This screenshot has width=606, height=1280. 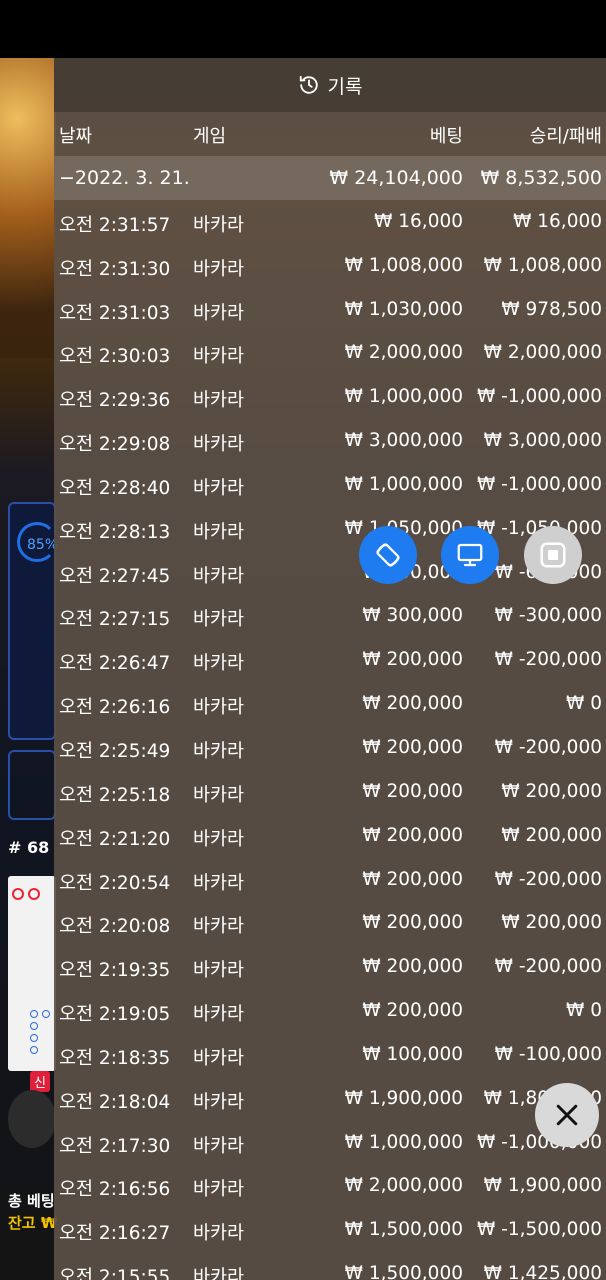 I want to click on date-summary-row: −2022. 3. 21. ₩ 24,104,000 ₩ 8,532,500, so click(x=330, y=178).